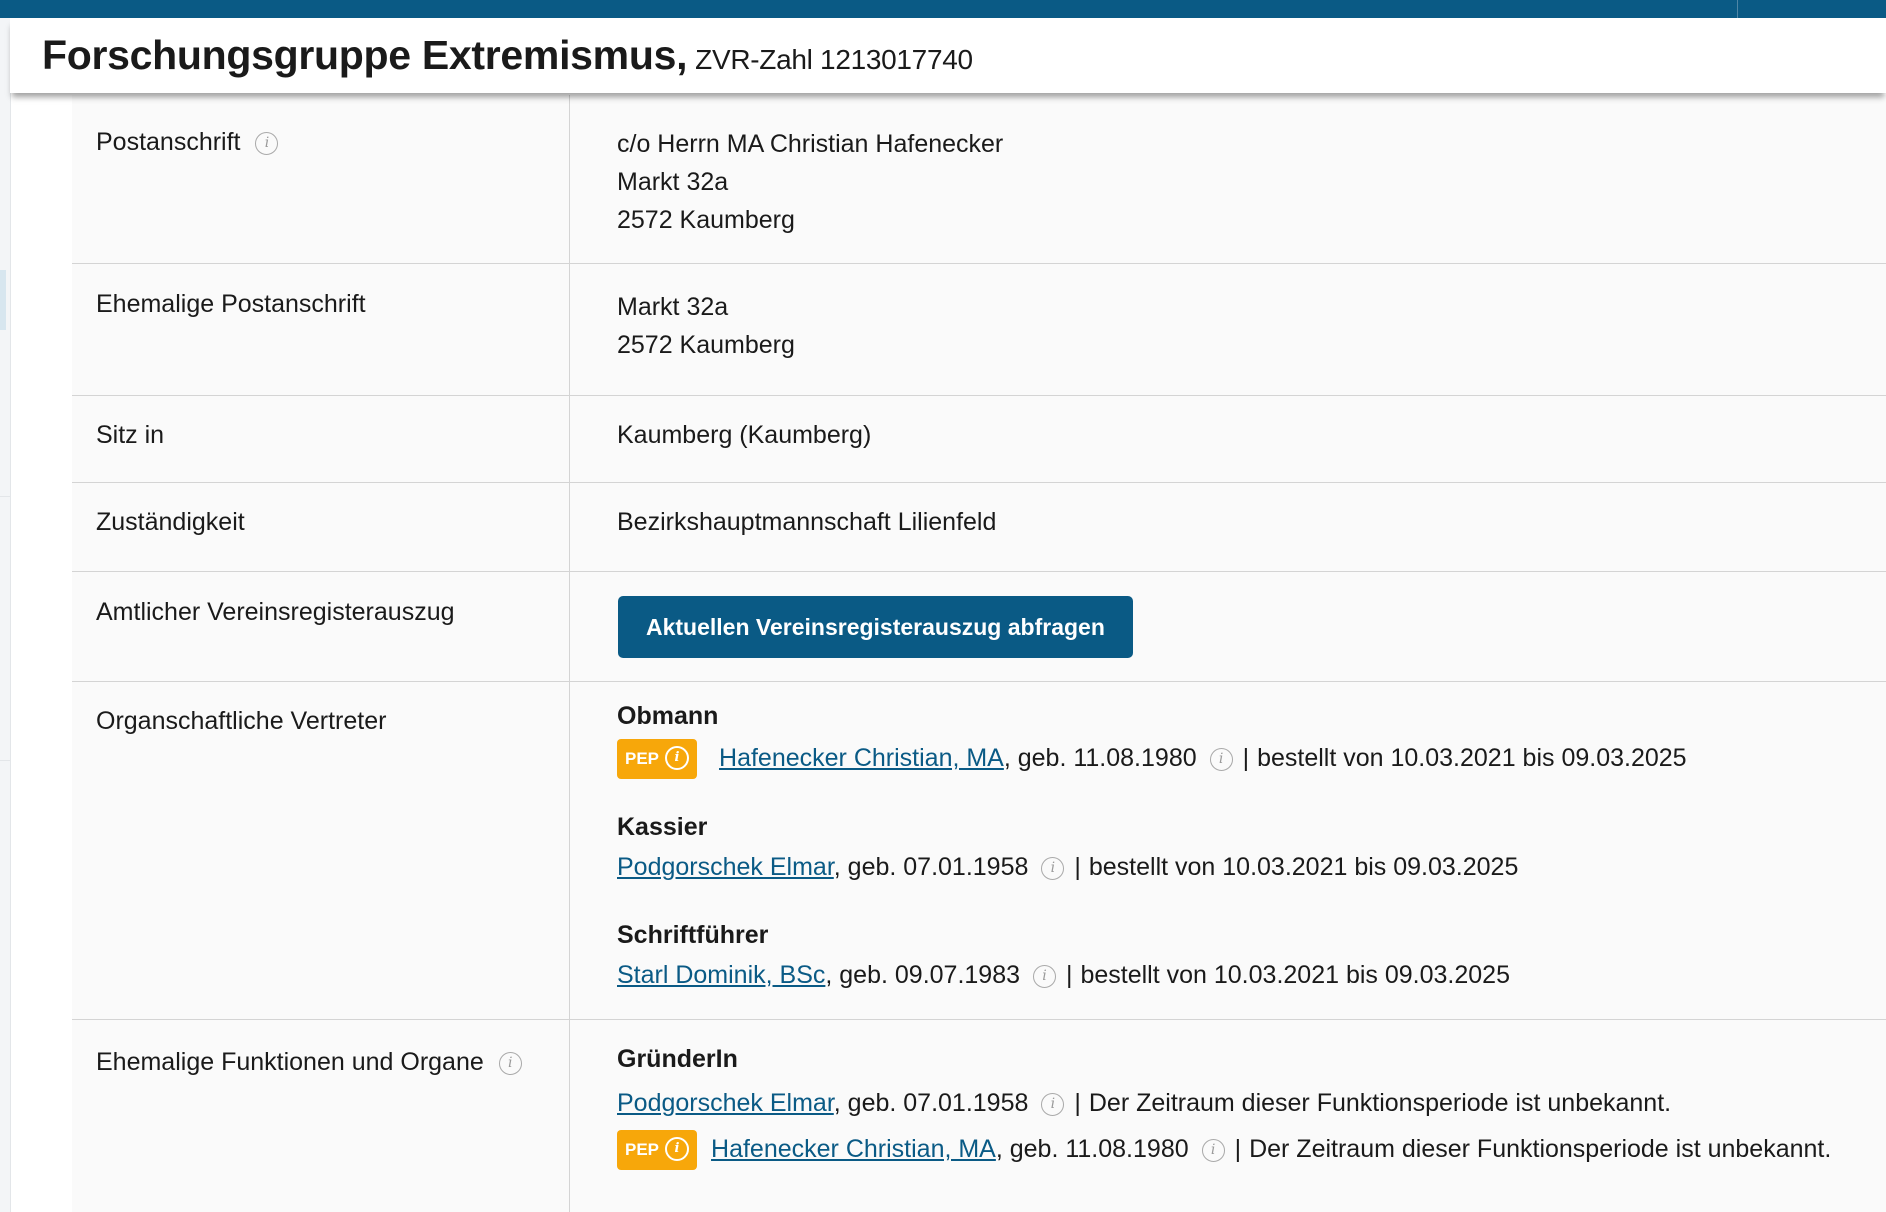 This screenshot has width=1886, height=1212. Describe the element at coordinates (275, 612) in the screenshot. I see `row-label: Amtlicher Vereinsregisterauszug` at that location.